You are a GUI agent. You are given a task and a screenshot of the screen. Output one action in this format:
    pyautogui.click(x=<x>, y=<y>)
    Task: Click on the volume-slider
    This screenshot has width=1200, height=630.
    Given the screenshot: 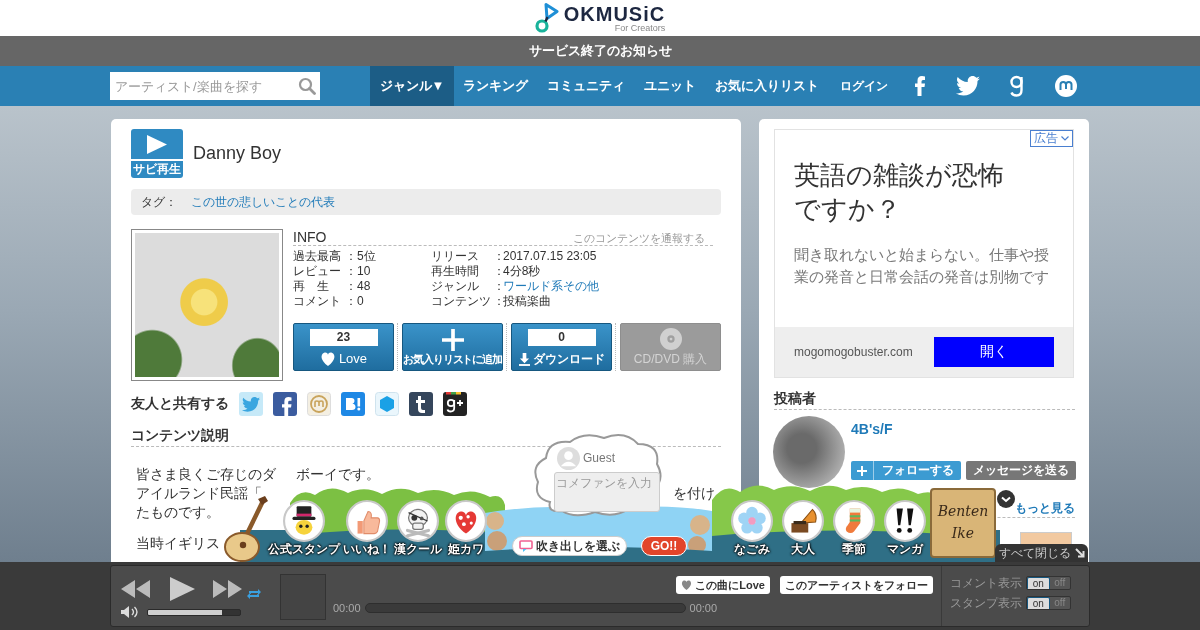 What is the action you would take?
    pyautogui.click(x=194, y=612)
    